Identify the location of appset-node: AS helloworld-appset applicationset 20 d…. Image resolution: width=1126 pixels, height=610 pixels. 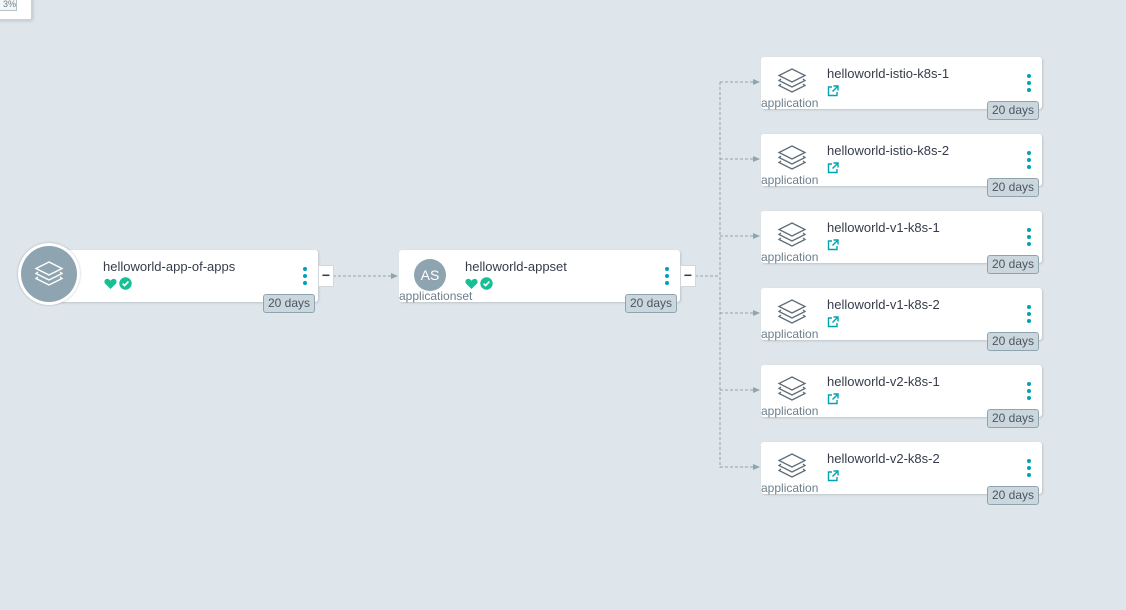
(539, 281).